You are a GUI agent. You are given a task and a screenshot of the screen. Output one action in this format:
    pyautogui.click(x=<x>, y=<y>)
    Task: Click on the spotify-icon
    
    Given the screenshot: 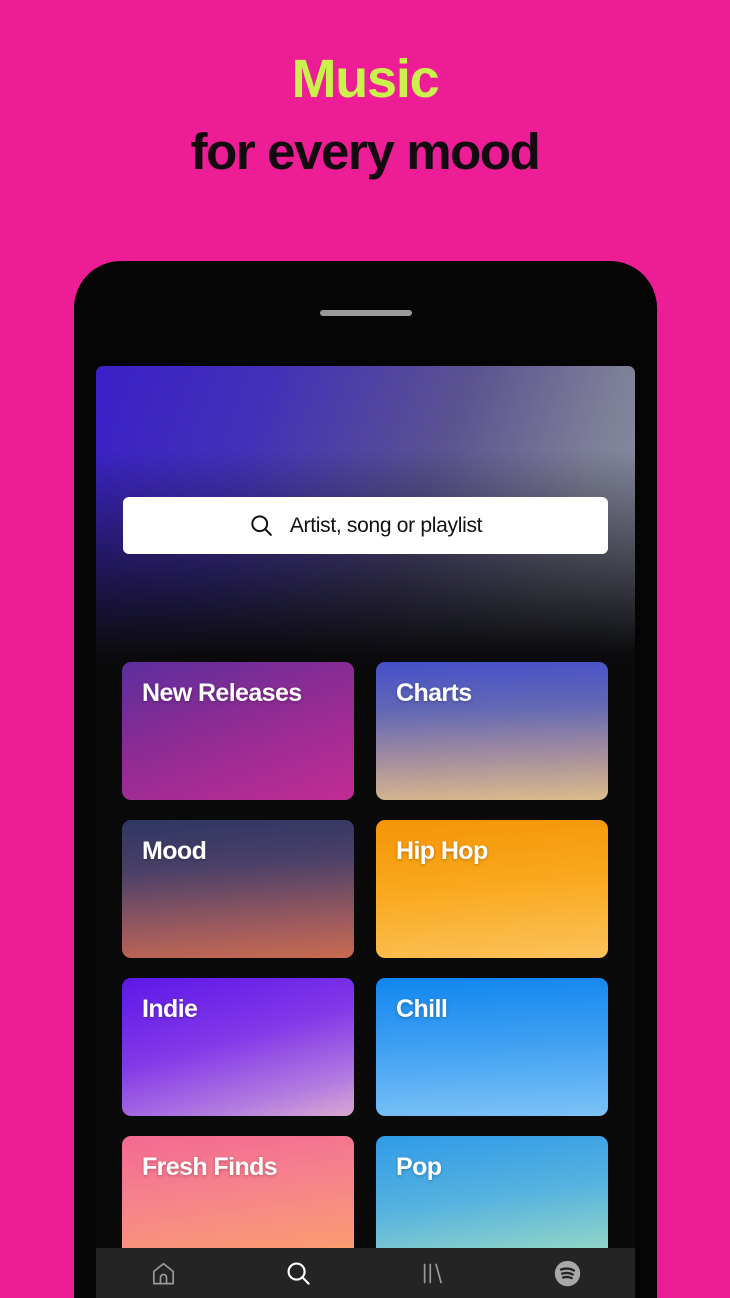 What is the action you would take?
    pyautogui.click(x=567, y=1273)
    